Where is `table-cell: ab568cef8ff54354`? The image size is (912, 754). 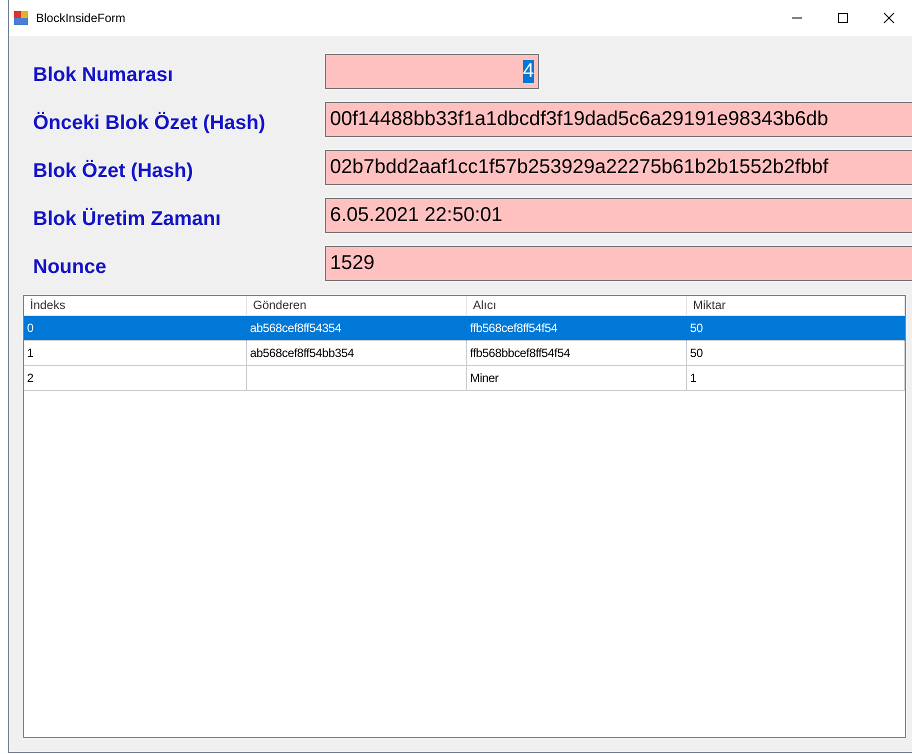 table-cell: ab568cef8ff54354 is located at coordinates (357, 328).